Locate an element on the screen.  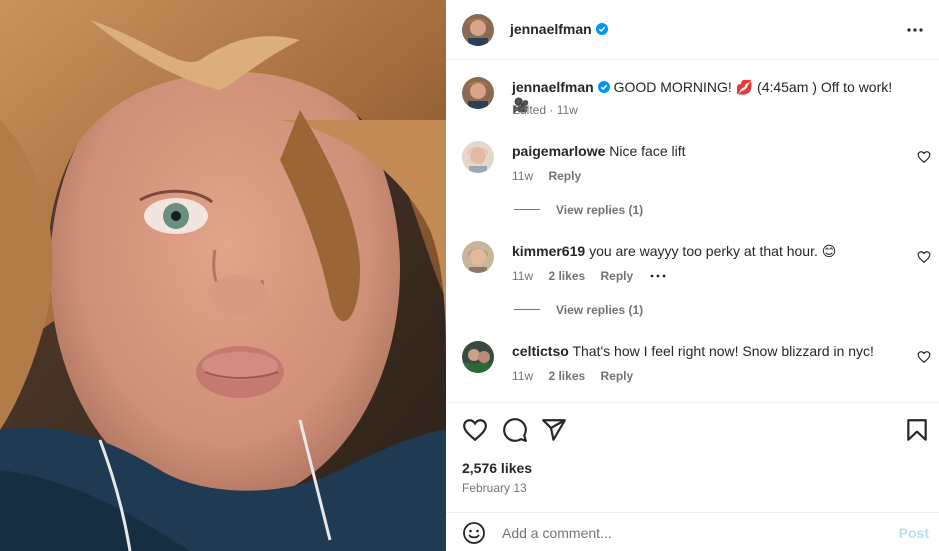
comment-composer: Add a comment... Post is located at coordinates (692, 531).